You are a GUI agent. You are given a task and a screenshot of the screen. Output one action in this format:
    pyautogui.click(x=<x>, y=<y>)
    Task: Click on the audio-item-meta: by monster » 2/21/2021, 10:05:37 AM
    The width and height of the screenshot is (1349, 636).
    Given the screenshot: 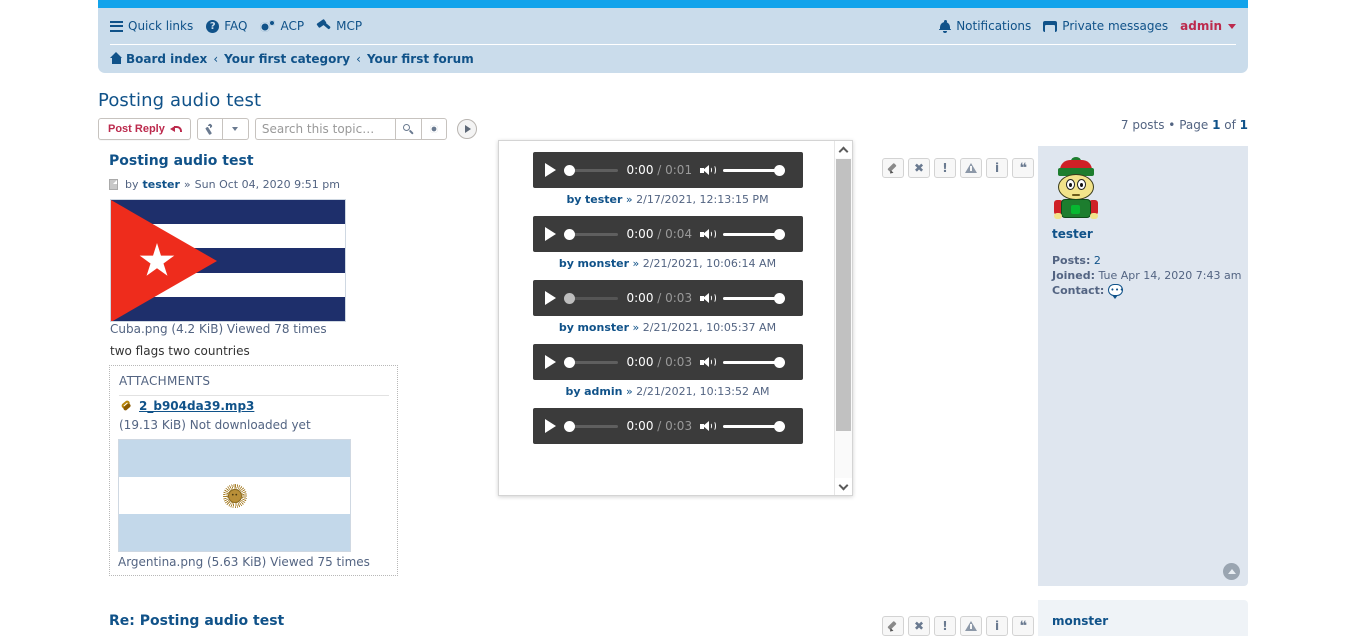 What is the action you would take?
    pyautogui.click(x=666, y=327)
    